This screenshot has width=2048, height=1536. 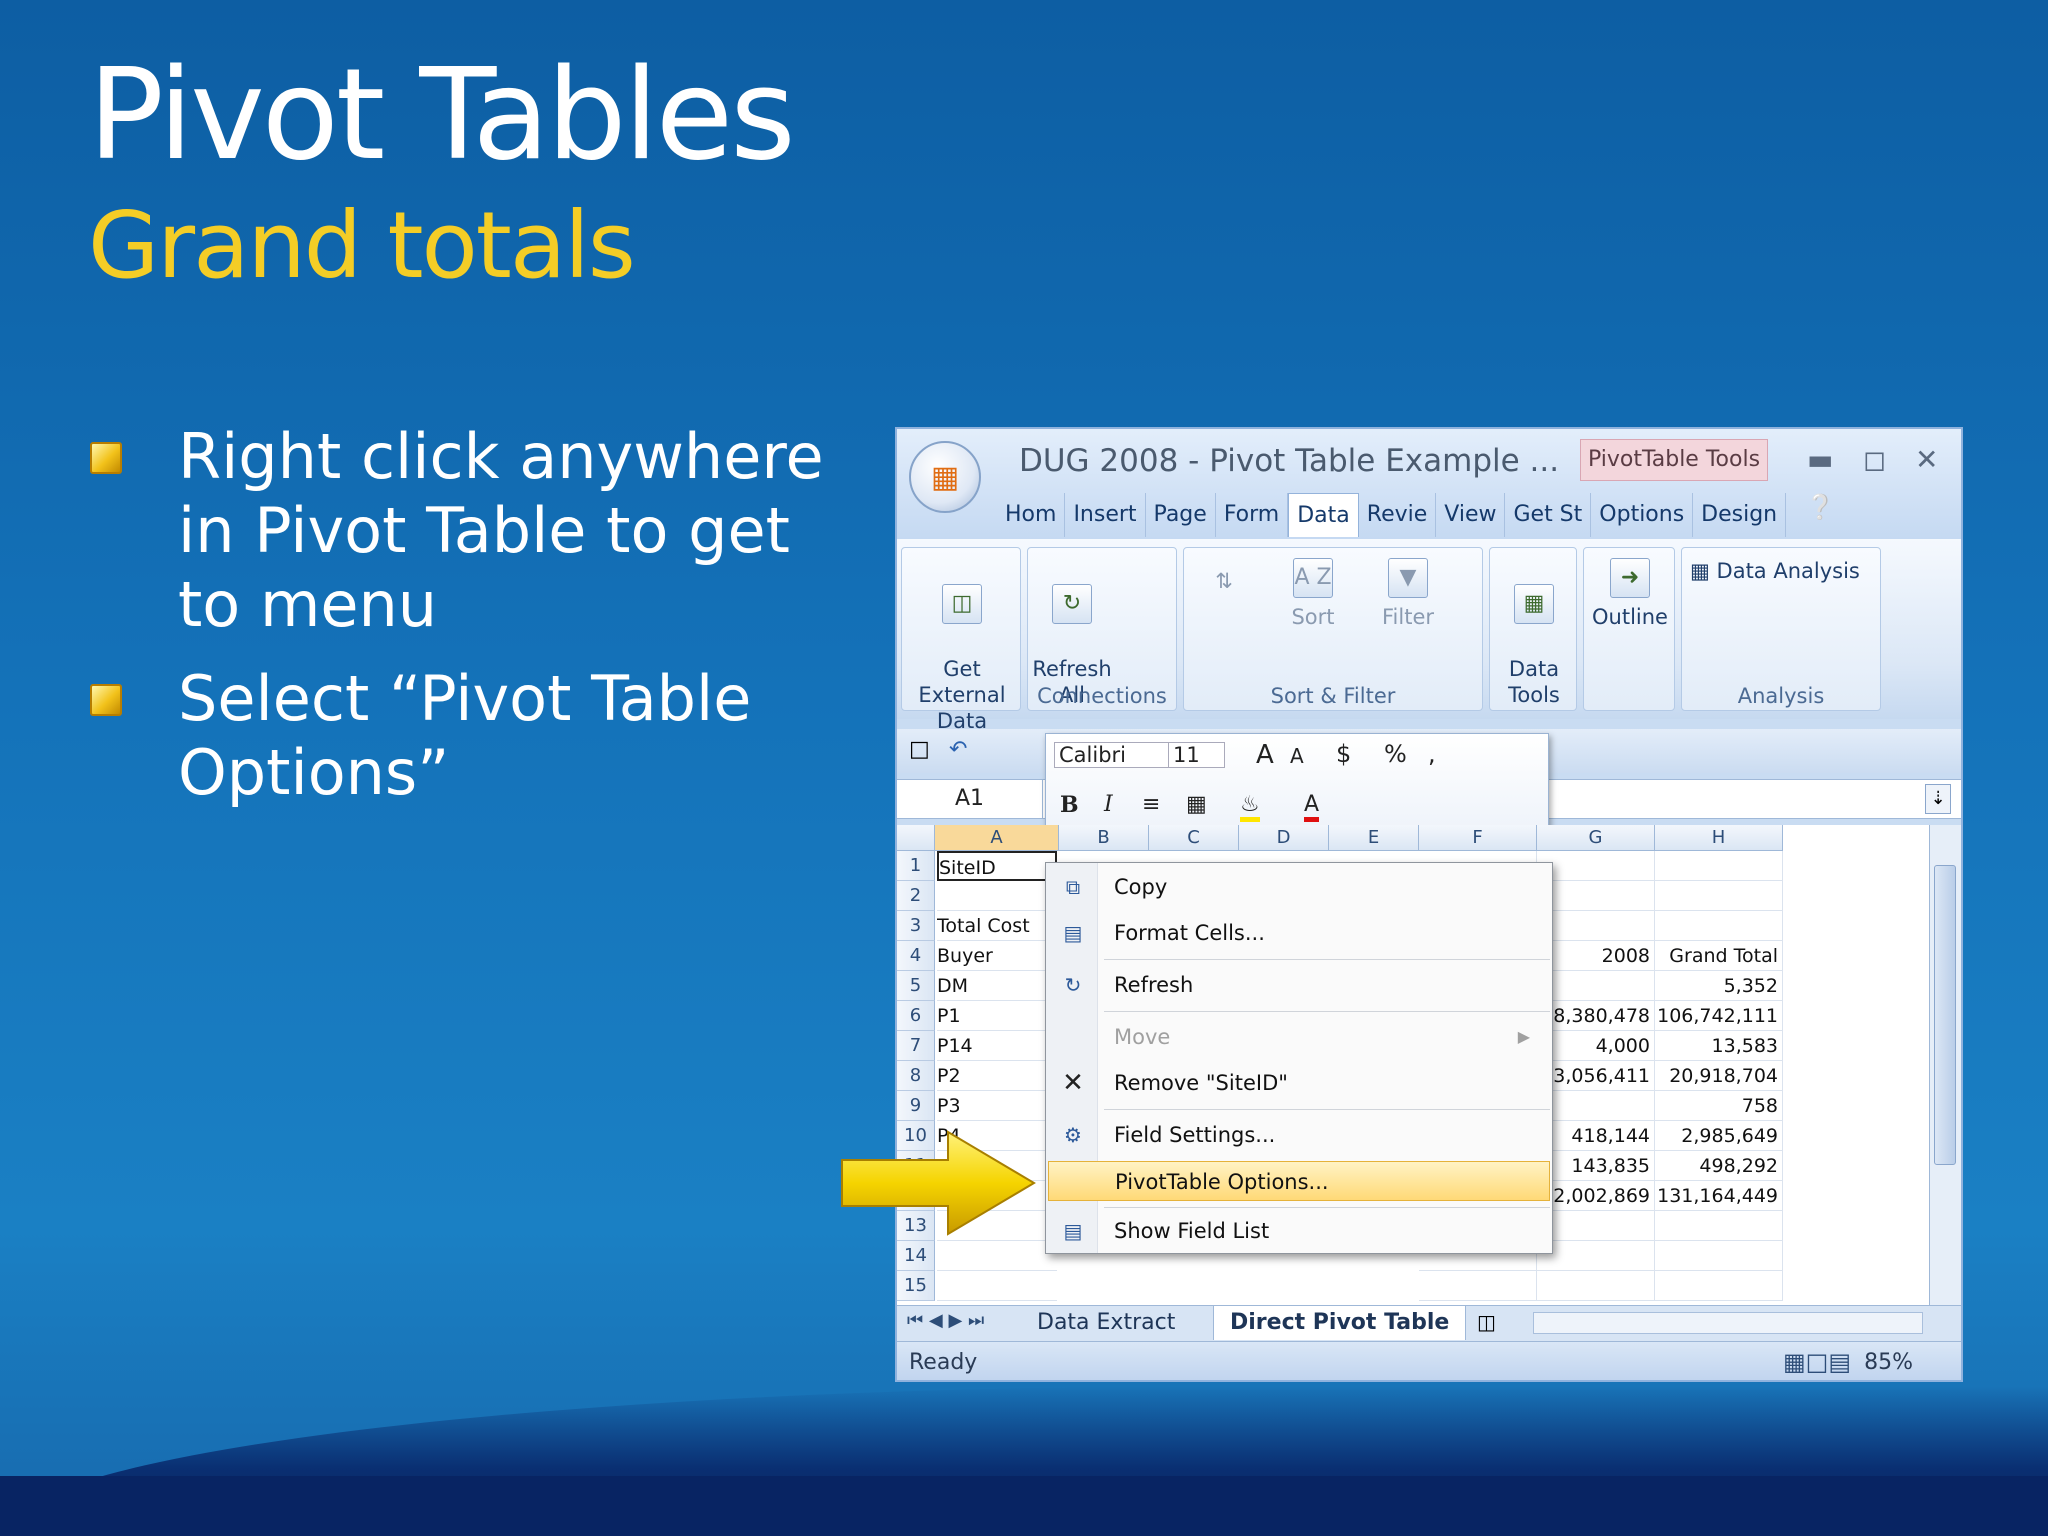 What do you see at coordinates (997, 866) in the screenshot?
I see `cell-a: SiteID` at bounding box center [997, 866].